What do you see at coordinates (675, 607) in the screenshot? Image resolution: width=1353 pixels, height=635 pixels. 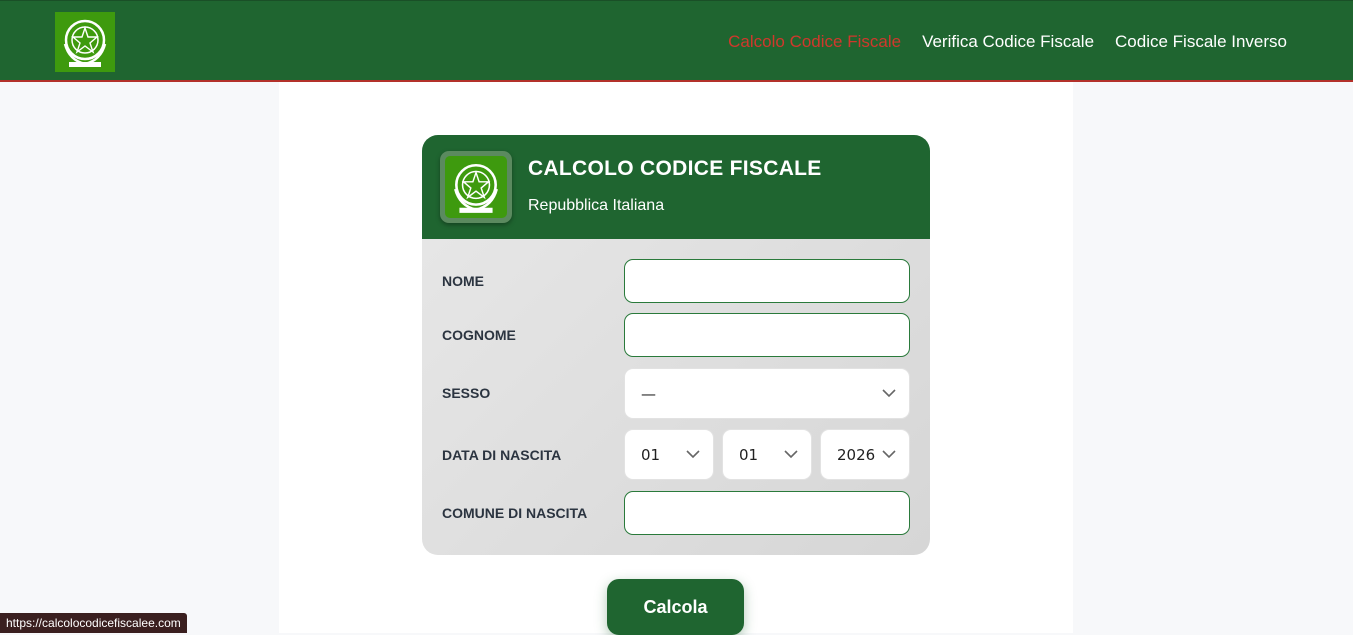 I see `calcola-button: Calcola` at bounding box center [675, 607].